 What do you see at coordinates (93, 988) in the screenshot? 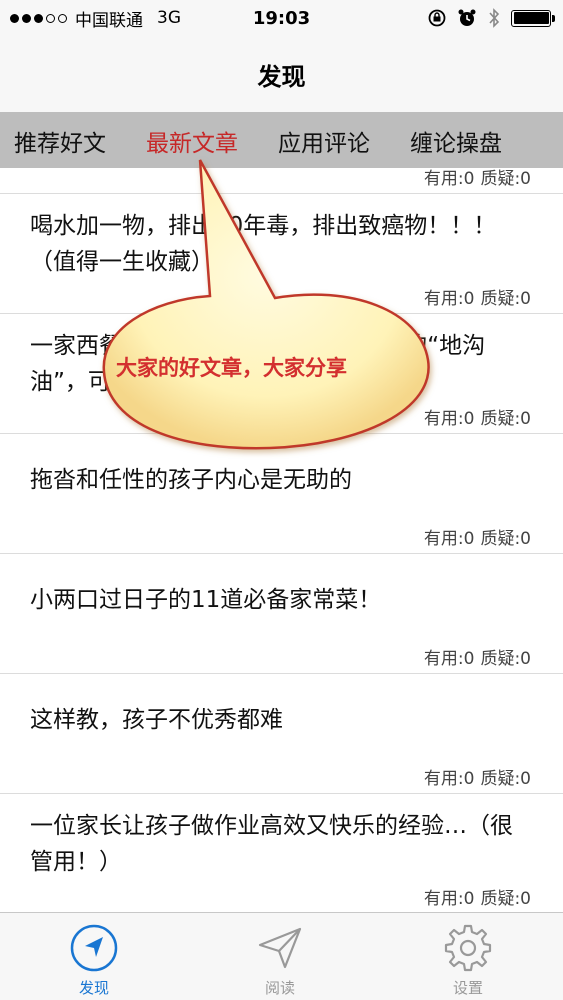
I see `tabbar-label: 发现` at bounding box center [93, 988].